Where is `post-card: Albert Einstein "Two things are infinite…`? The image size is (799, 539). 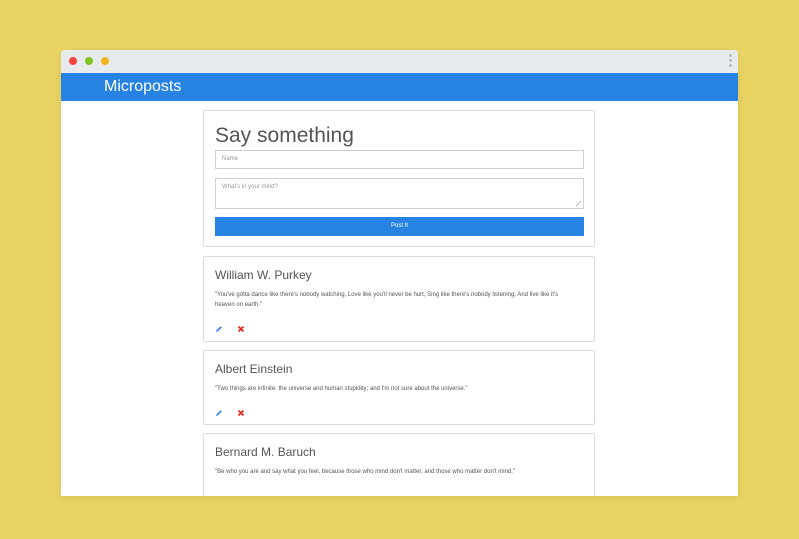
post-card: Albert Einstein "Two things are infinite… is located at coordinates (399, 387).